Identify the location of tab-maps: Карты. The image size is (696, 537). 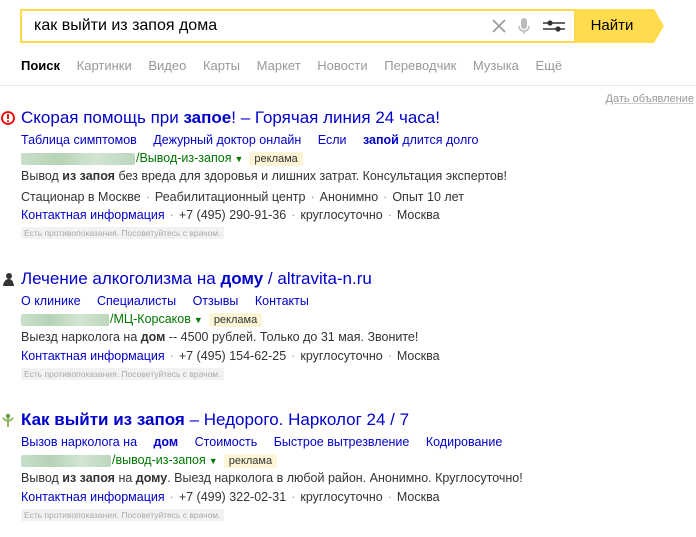
(221, 65).